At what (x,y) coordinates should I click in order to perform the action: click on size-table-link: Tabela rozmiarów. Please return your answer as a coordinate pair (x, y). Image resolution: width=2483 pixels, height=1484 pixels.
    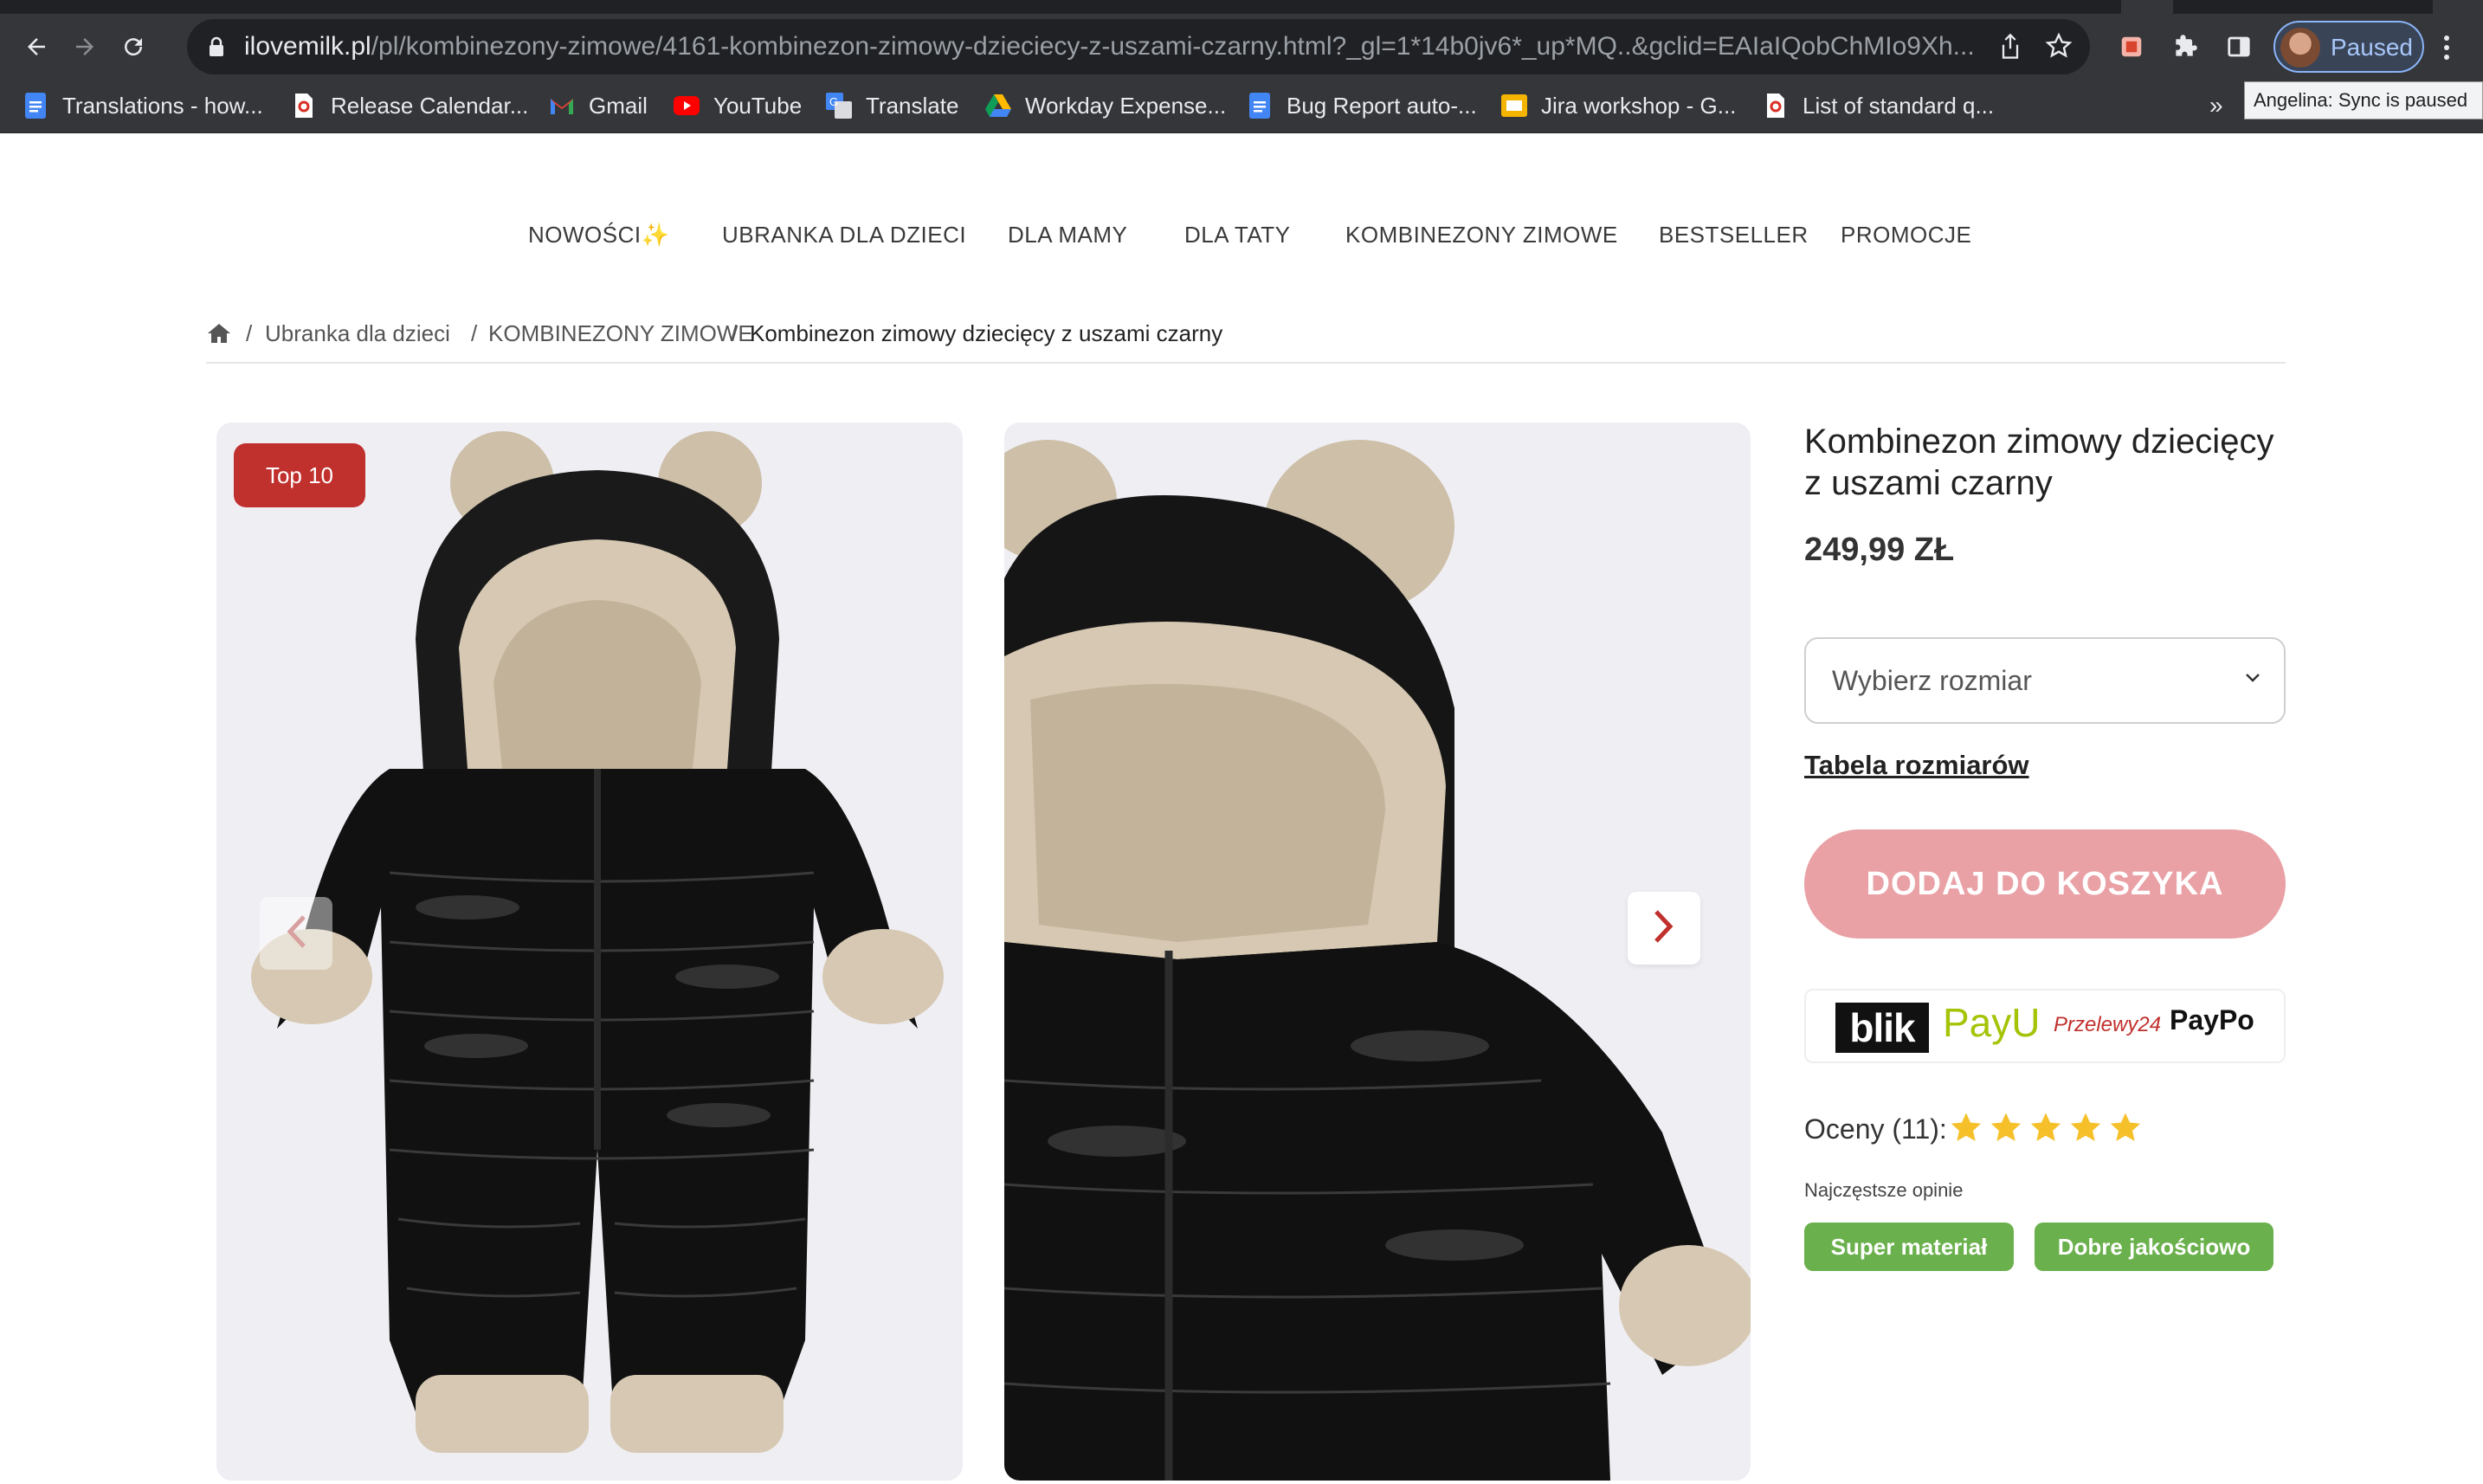
    Looking at the image, I should click on (1916, 765).